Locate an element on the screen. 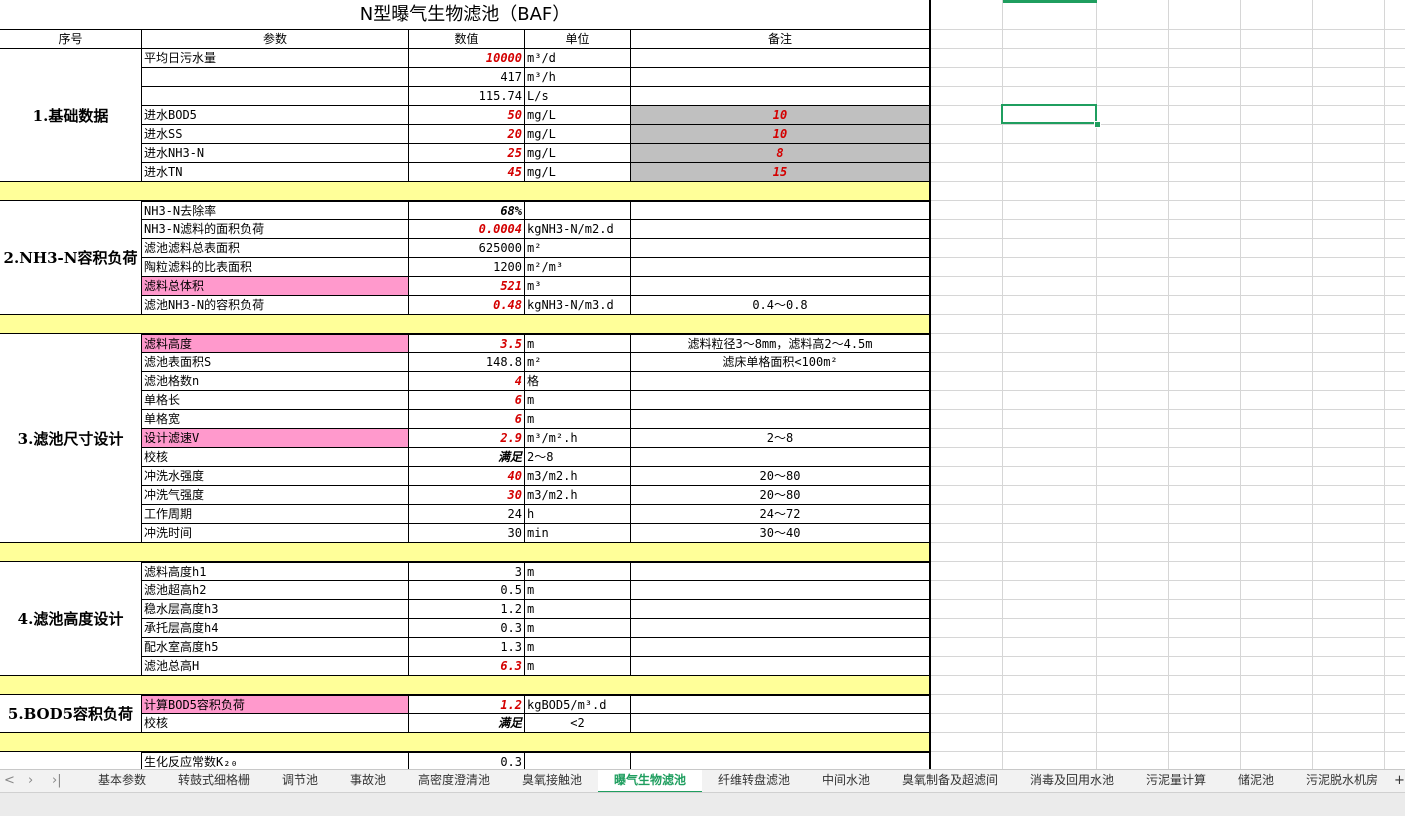 This screenshot has width=1405, height=816. param-cell: 计算BOD5容积负荷 is located at coordinates (275, 704).